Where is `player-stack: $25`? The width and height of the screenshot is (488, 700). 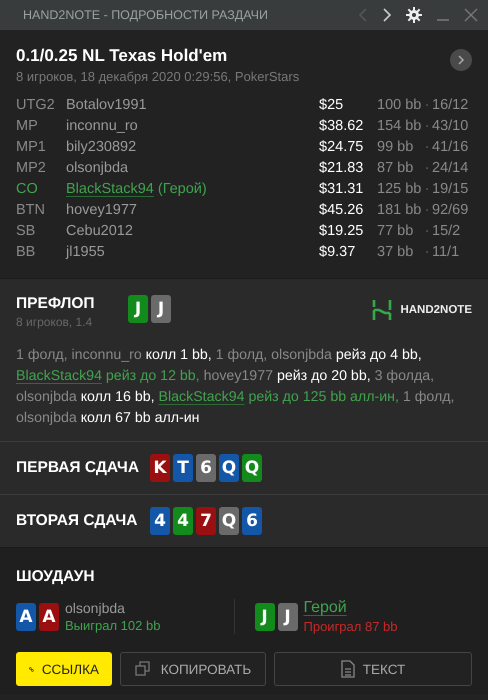 player-stack: $25 is located at coordinates (331, 105).